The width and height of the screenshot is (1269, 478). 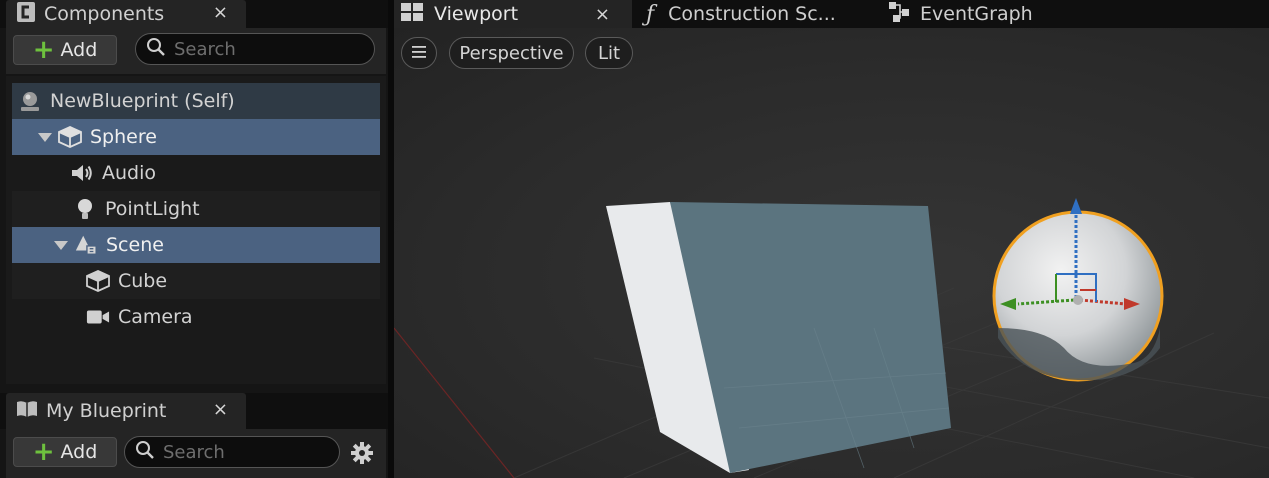 What do you see at coordinates (155, 317) in the screenshot?
I see `tree-item-label: Camera` at bounding box center [155, 317].